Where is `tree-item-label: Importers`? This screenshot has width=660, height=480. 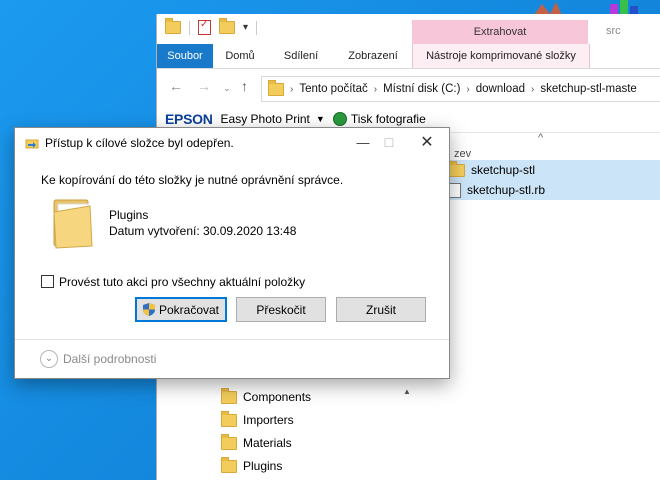 tree-item-label: Importers is located at coordinates (268, 420).